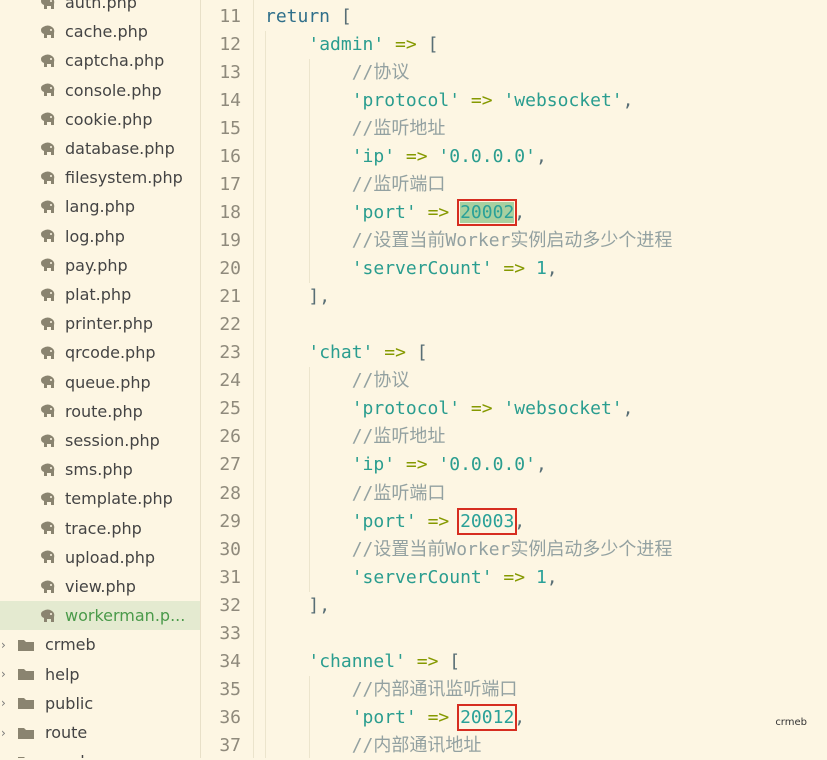 The image size is (827, 760). I want to click on code-line: 24 //协议, so click(514, 381).